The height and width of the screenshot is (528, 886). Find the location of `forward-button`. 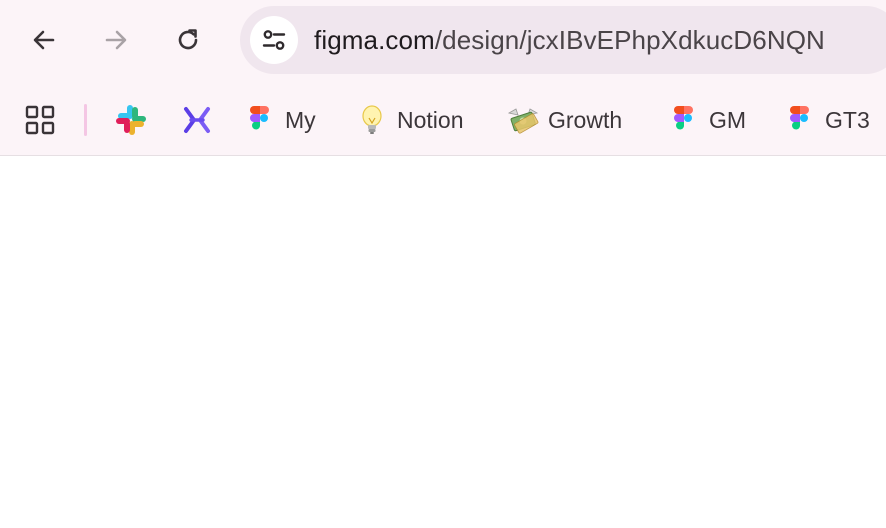

forward-button is located at coordinates (116, 40).